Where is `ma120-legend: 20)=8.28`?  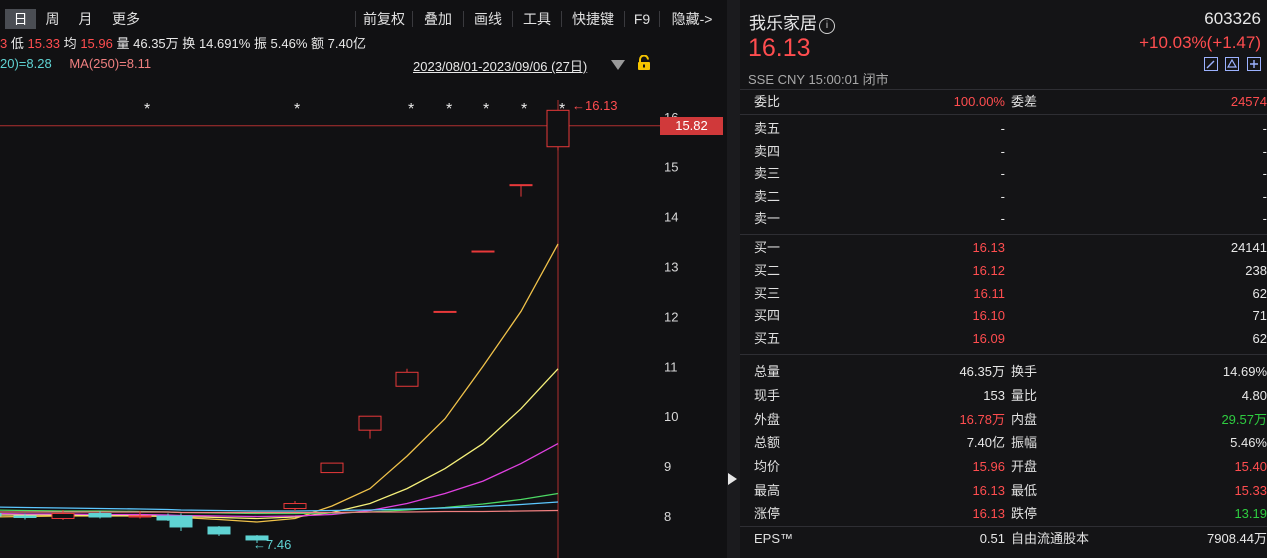 ma120-legend: 20)=8.28 is located at coordinates (26, 63).